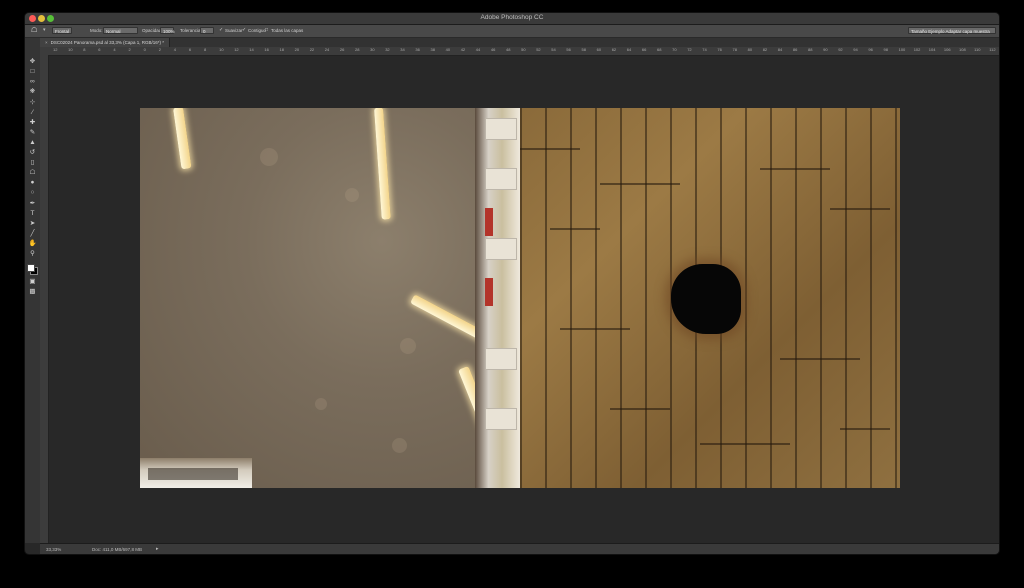 The width and height of the screenshot is (1024, 588). I want to click on ruler-tick-label: 2, so click(159, 49).